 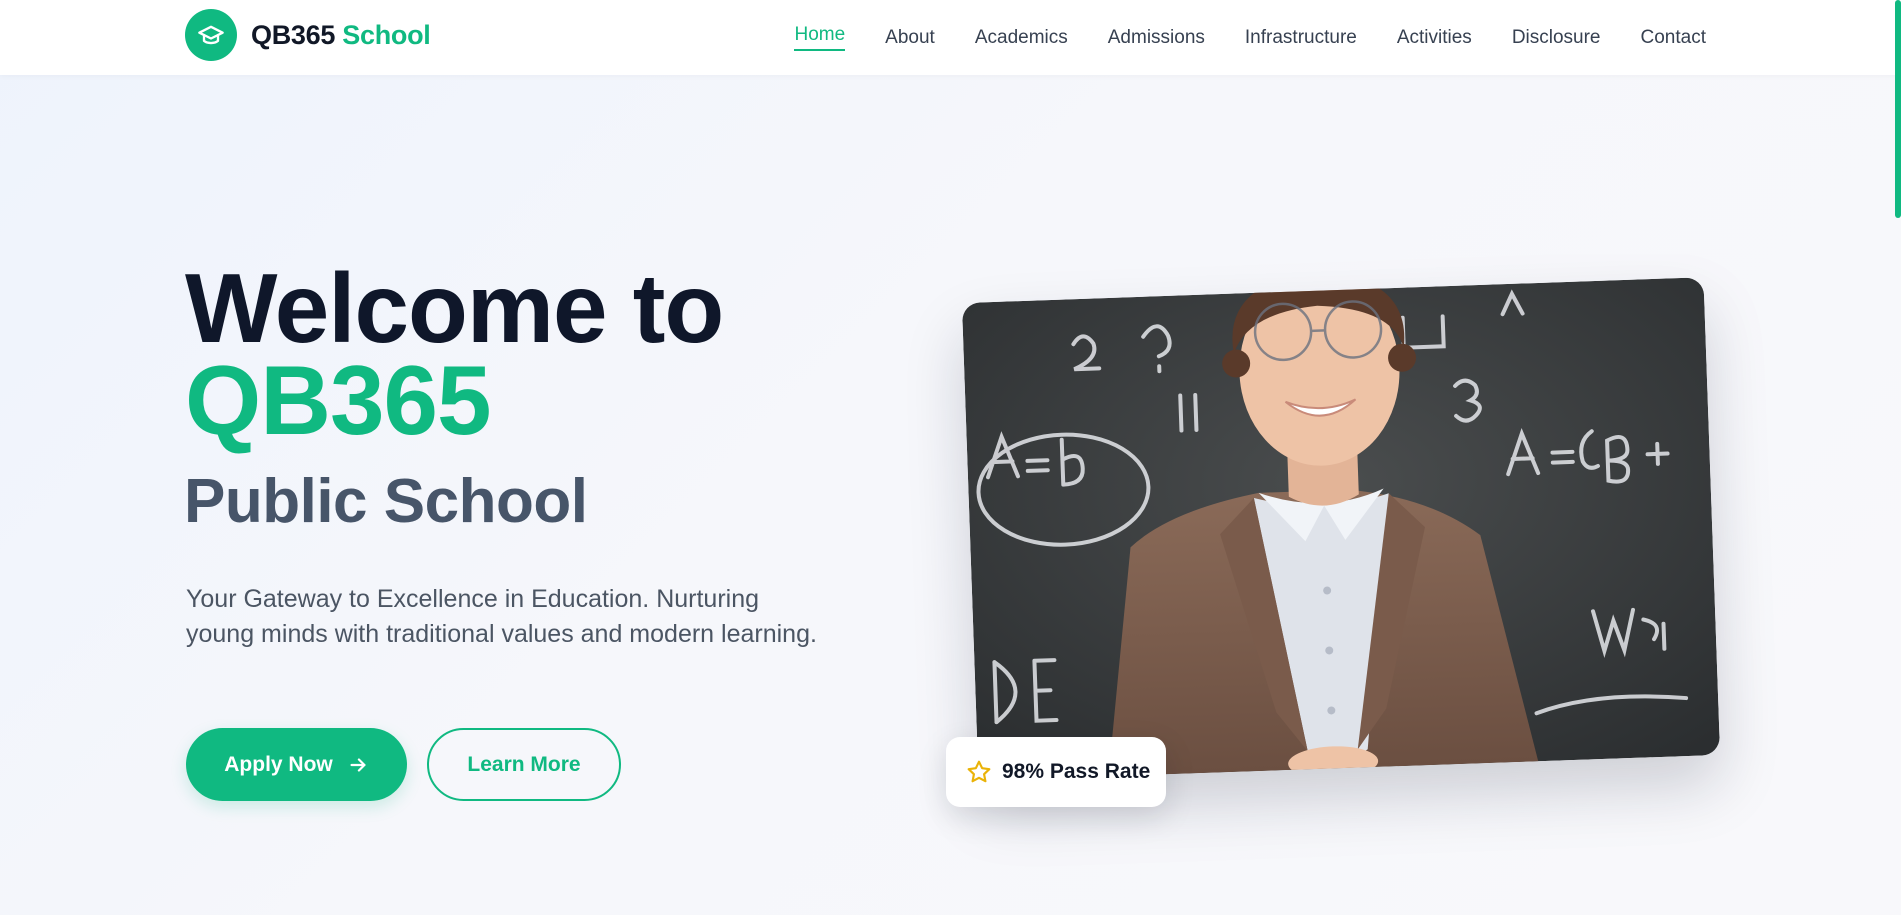 I want to click on nav-academics: Academics, so click(x=1021, y=37).